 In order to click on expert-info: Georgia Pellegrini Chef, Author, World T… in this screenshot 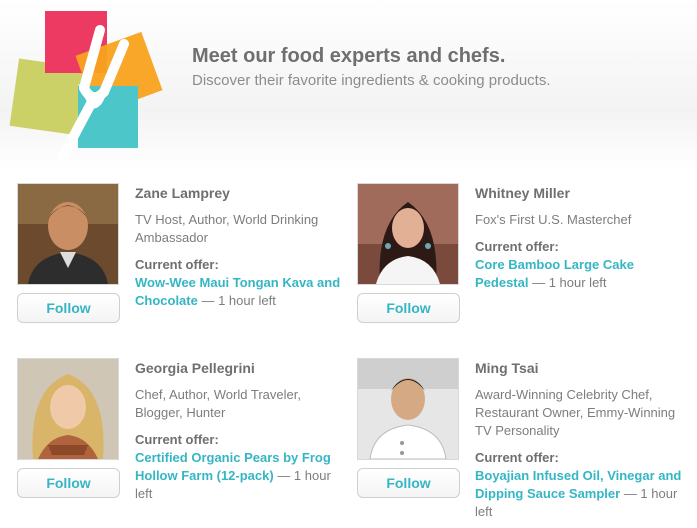, I will do `click(240, 430)`.